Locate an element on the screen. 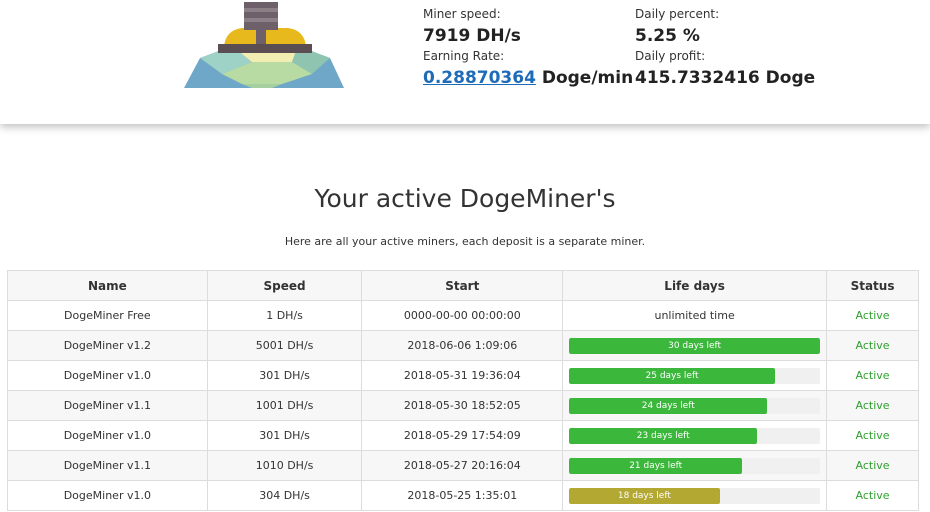  miner-speed-cell: 1 DH/s is located at coordinates (284, 315).